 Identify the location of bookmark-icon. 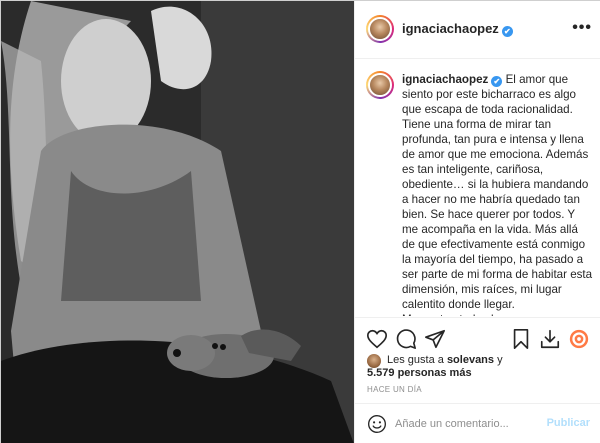
(521, 339).